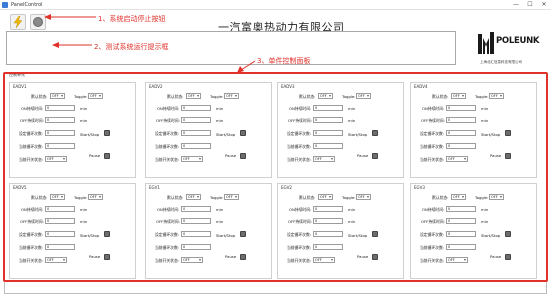  I want to click on cur-switch-value: OFF, so click(50, 159).